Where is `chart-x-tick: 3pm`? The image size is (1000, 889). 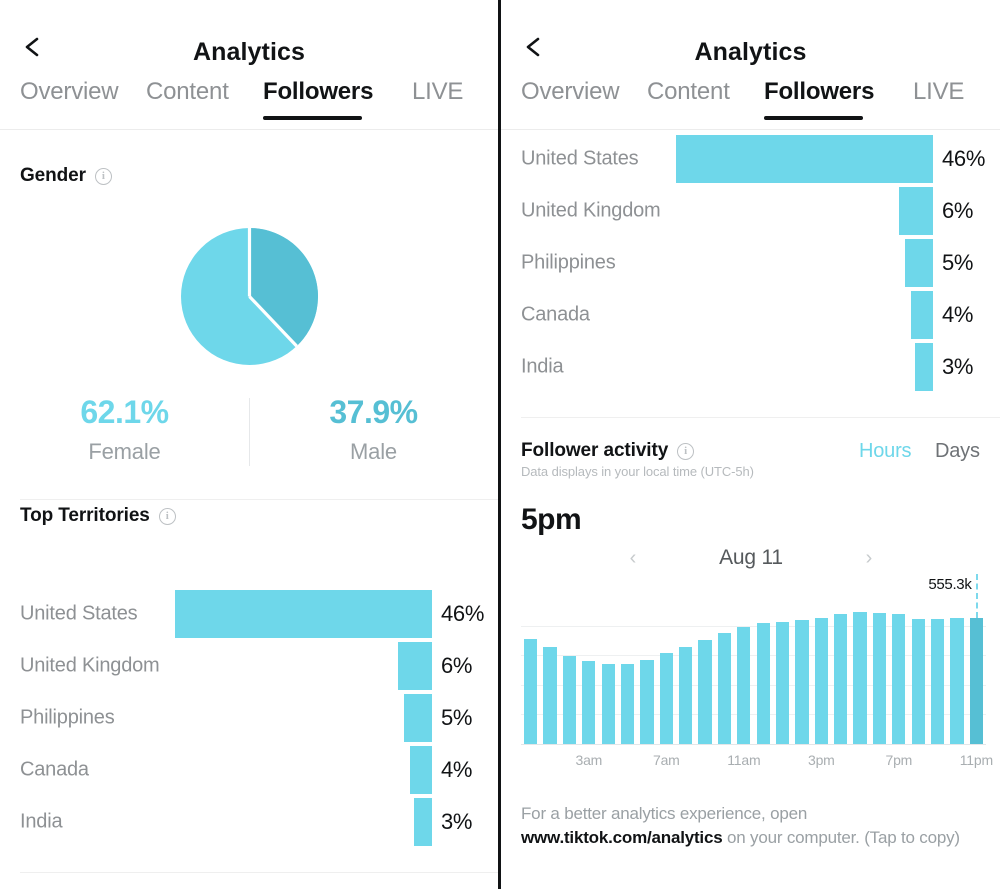
chart-x-tick: 3pm is located at coordinates (821, 760).